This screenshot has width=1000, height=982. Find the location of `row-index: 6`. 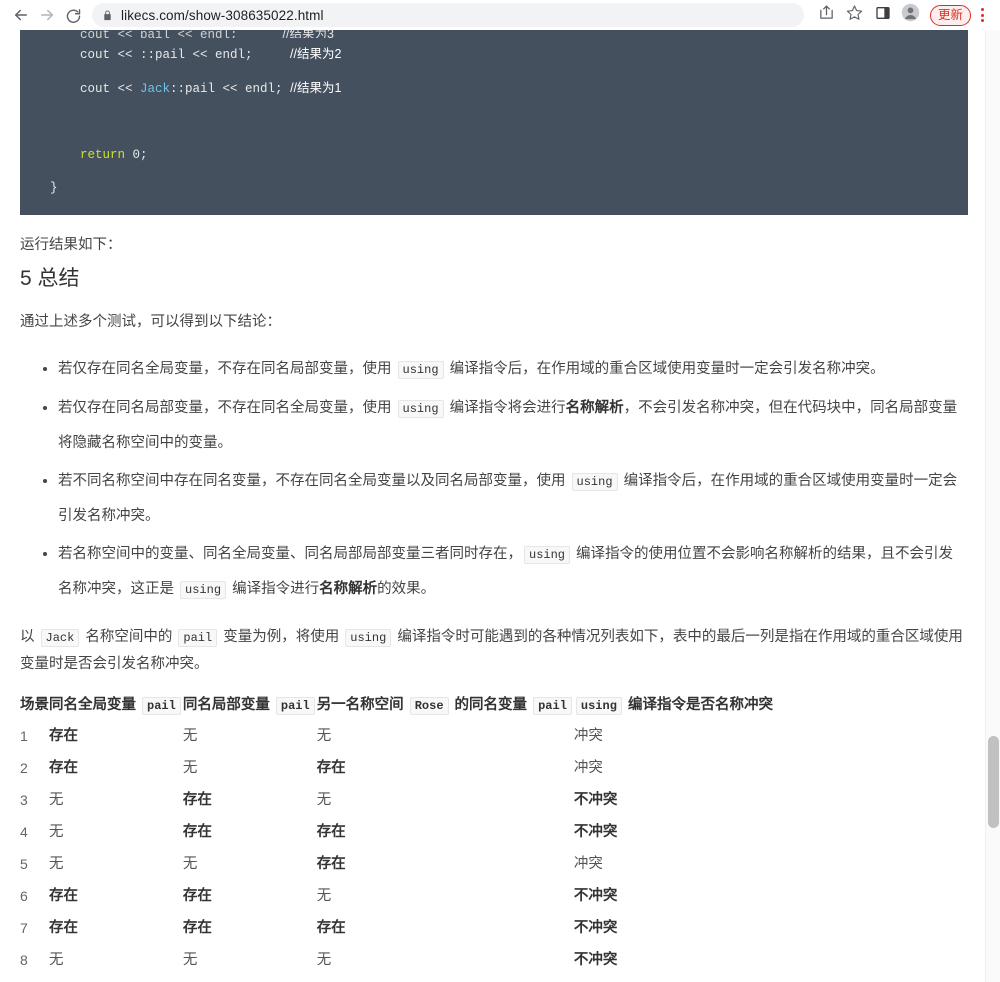

row-index: 6 is located at coordinates (24, 896).